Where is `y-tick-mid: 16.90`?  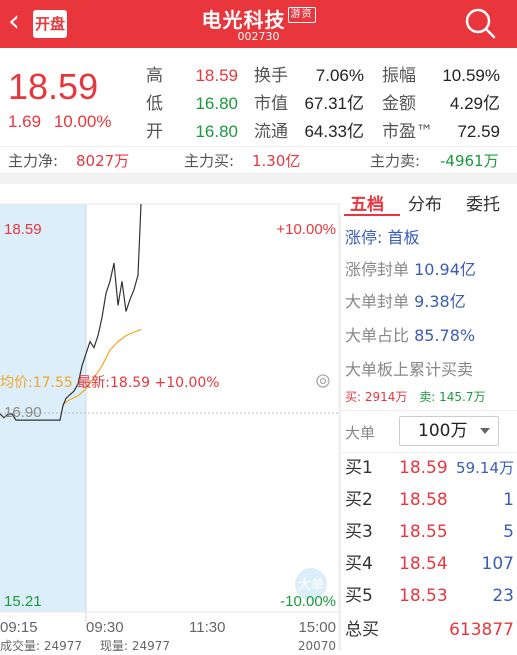 y-tick-mid: 16.90 is located at coordinates (23, 412).